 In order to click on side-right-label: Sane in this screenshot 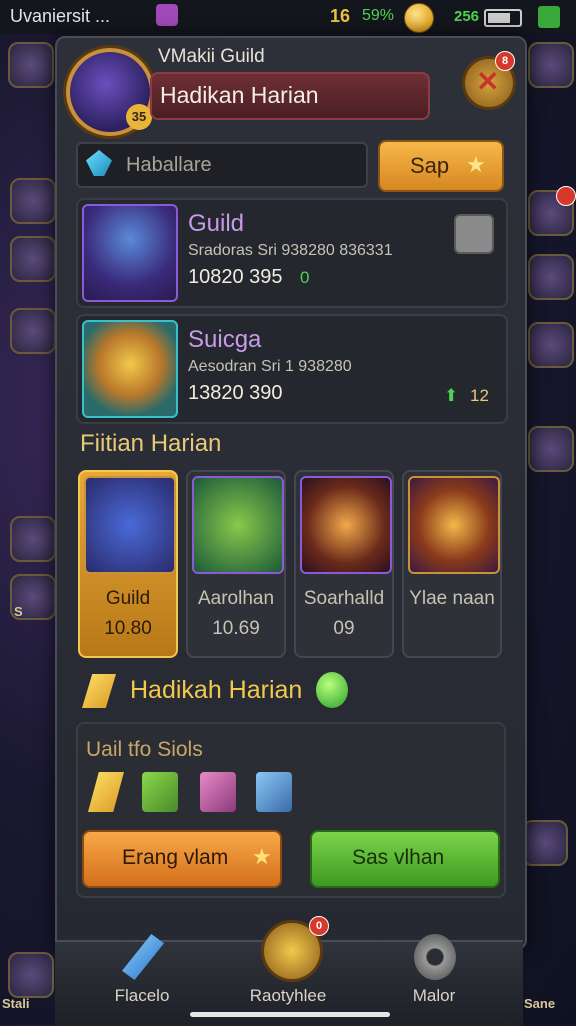, I will do `click(540, 1003)`.